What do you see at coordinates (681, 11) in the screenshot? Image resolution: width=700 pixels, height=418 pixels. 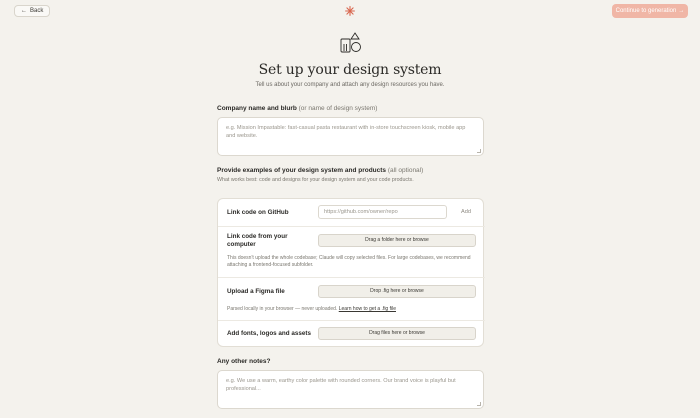 I see `arrow-right-icon: →` at bounding box center [681, 11].